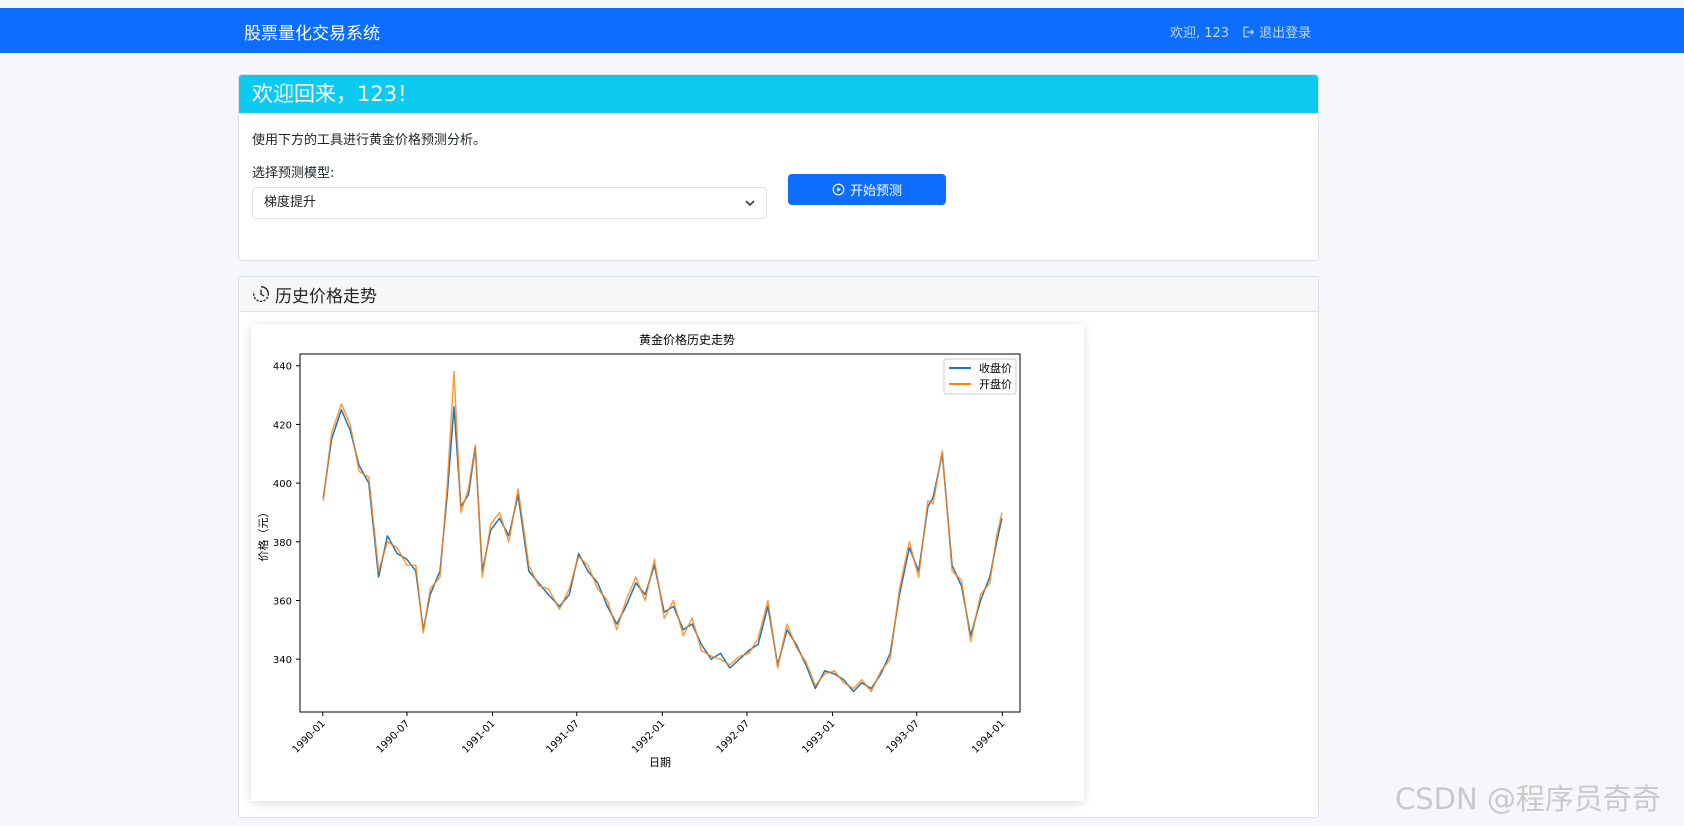  Describe the element at coordinates (842, 30) in the screenshot. I see `navbar: 股票量化交易系统 欢迎, 123 退出登录` at that location.